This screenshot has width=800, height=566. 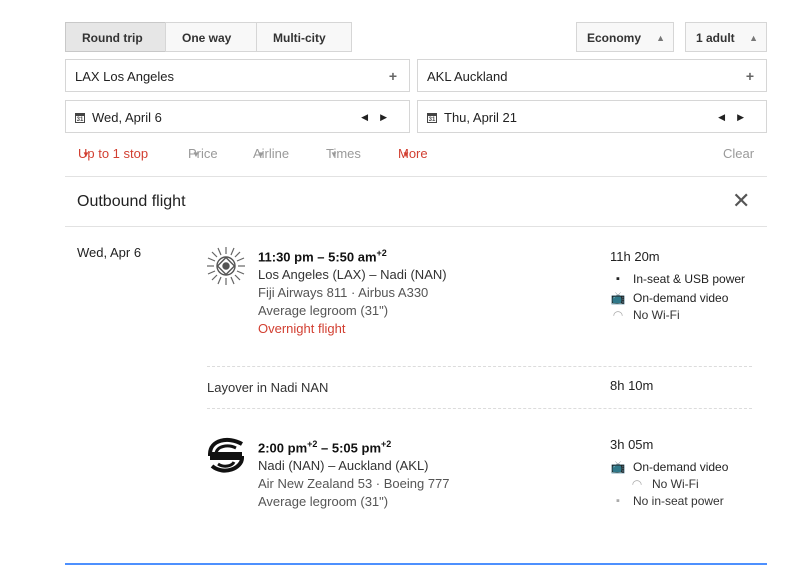 What do you see at coordinates (592, 75) in the screenshot?
I see `destination-input: AKL Auckland +` at bounding box center [592, 75].